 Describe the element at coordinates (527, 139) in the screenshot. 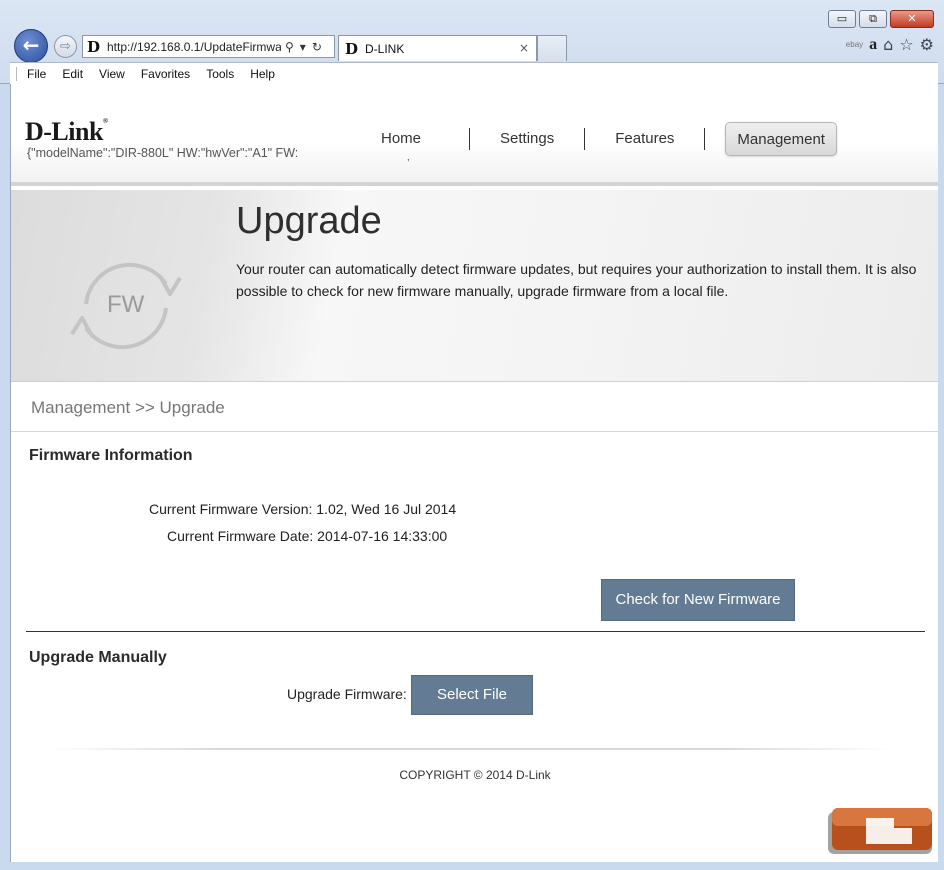

I see `nav-settings: Settings` at that location.